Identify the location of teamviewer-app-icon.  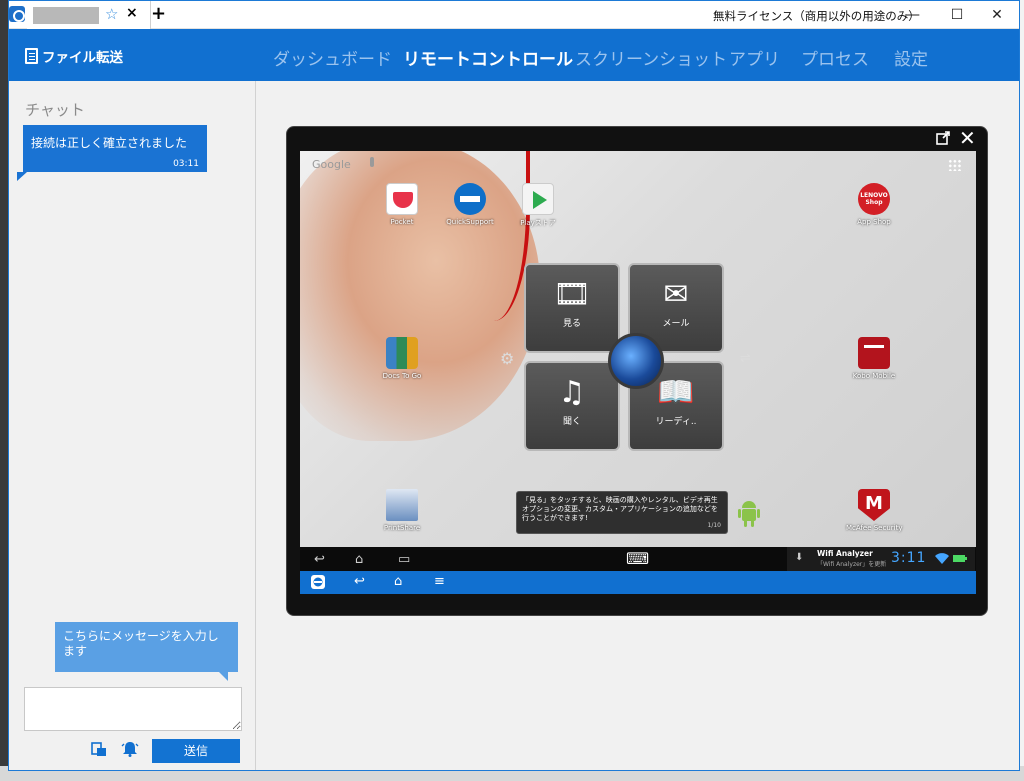
(17, 14).